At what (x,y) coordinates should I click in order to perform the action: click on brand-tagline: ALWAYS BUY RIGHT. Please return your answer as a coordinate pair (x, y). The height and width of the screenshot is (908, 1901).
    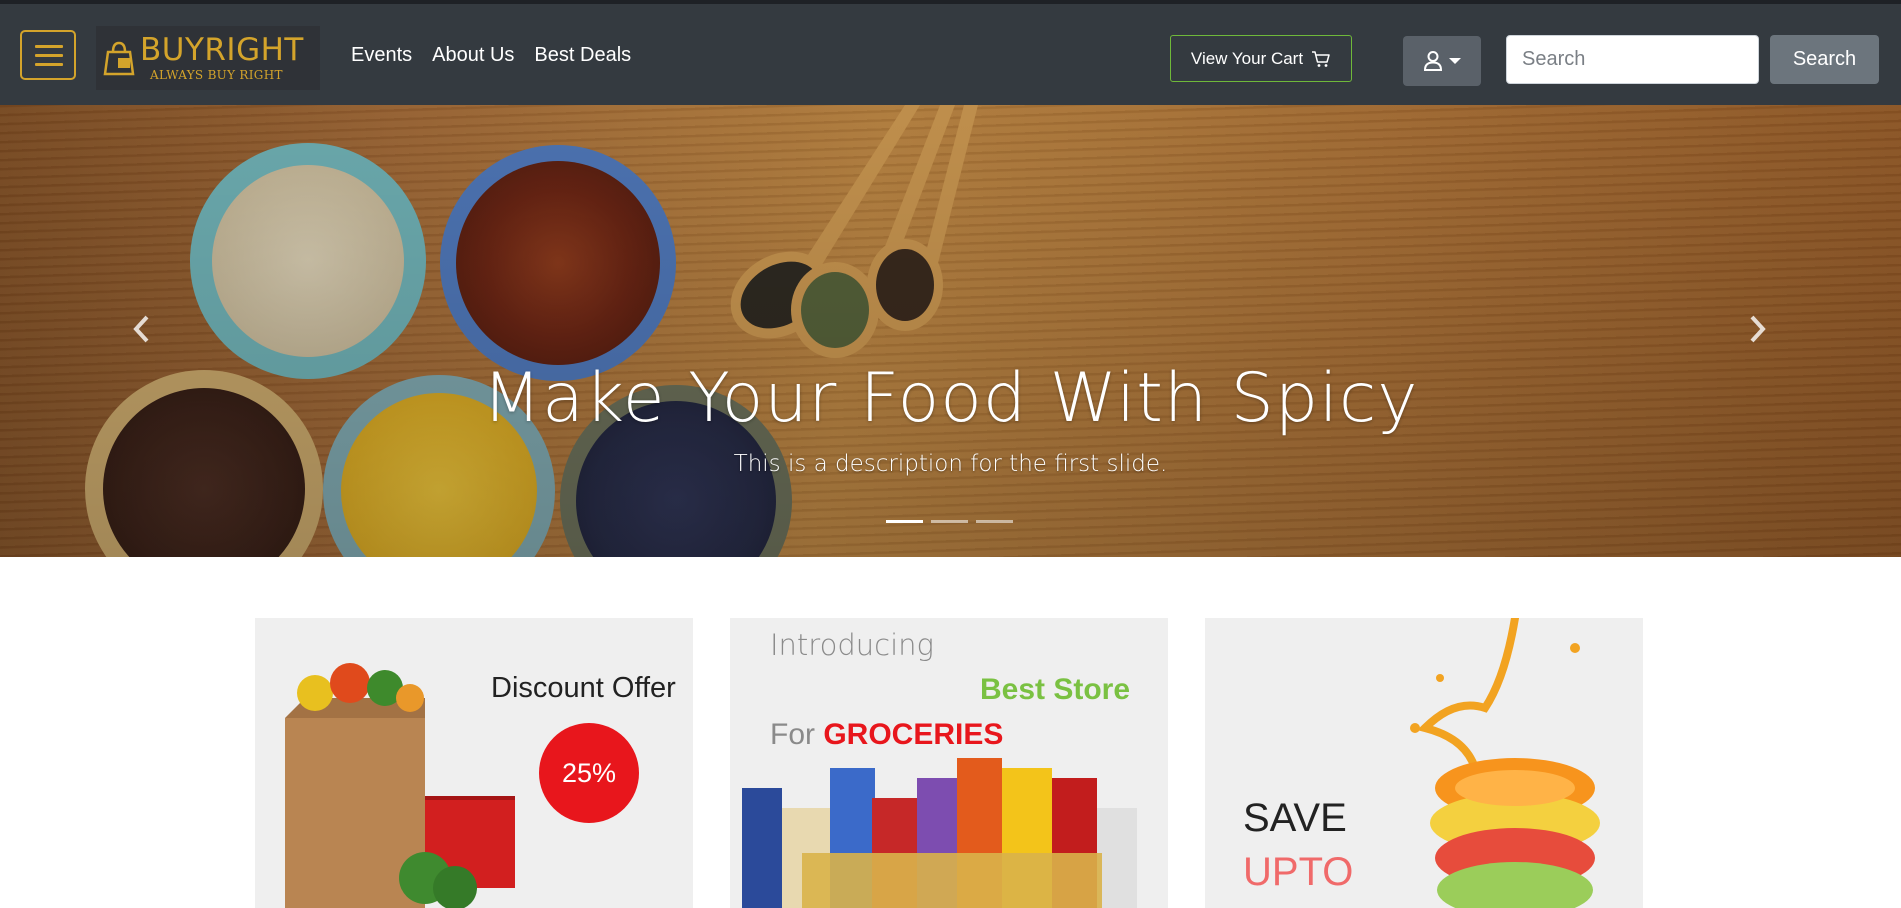
    Looking at the image, I should click on (216, 75).